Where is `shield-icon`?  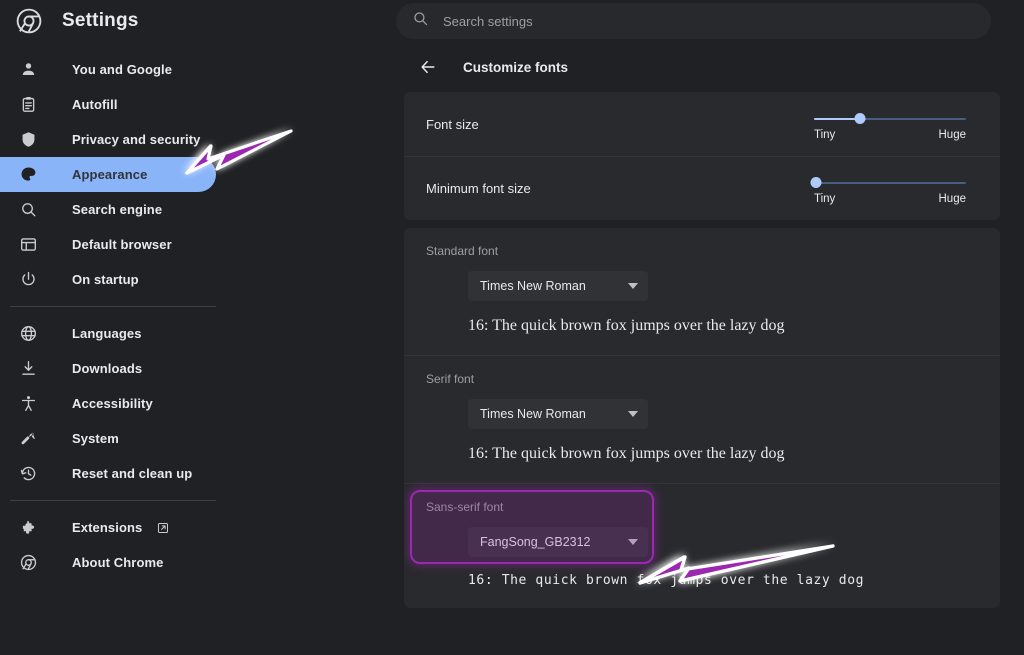 shield-icon is located at coordinates (28, 140).